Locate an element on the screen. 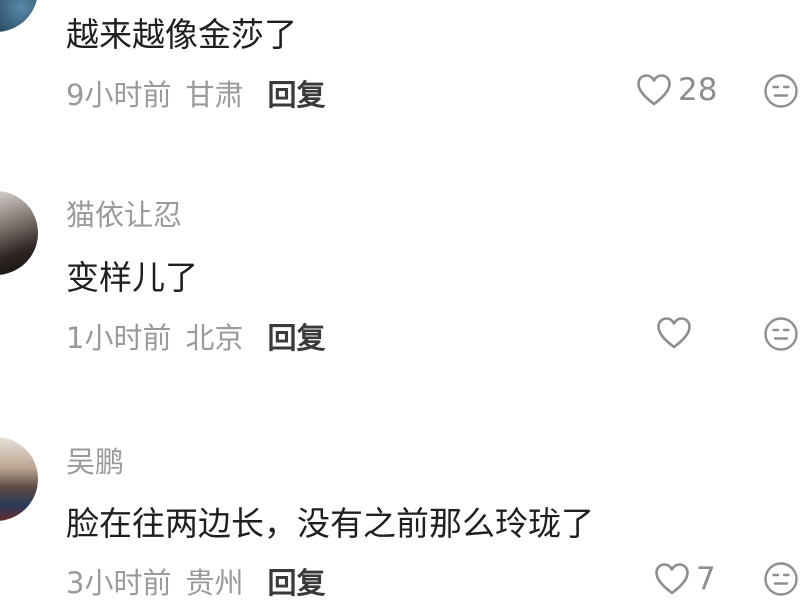 Image resolution: width=810 pixels, height=602 pixels. comment-text: 越来越像金莎了 is located at coordinates (181, 34).